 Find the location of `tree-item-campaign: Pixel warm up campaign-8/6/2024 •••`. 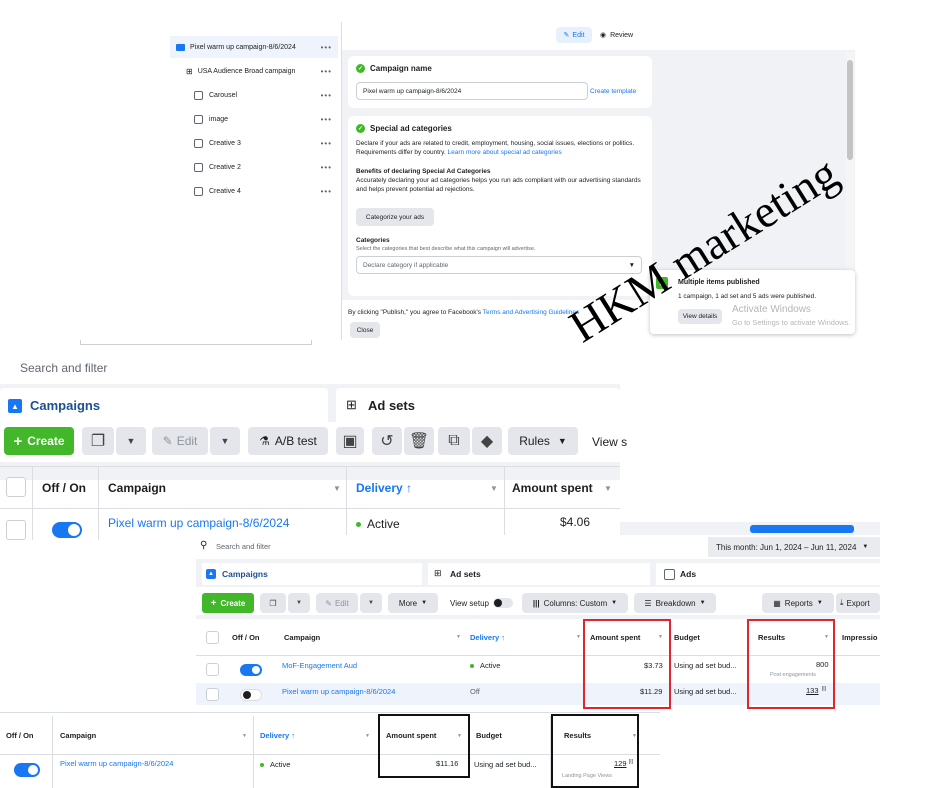

tree-item-campaign: Pixel warm up campaign-8/6/2024 ••• is located at coordinates (254, 47).